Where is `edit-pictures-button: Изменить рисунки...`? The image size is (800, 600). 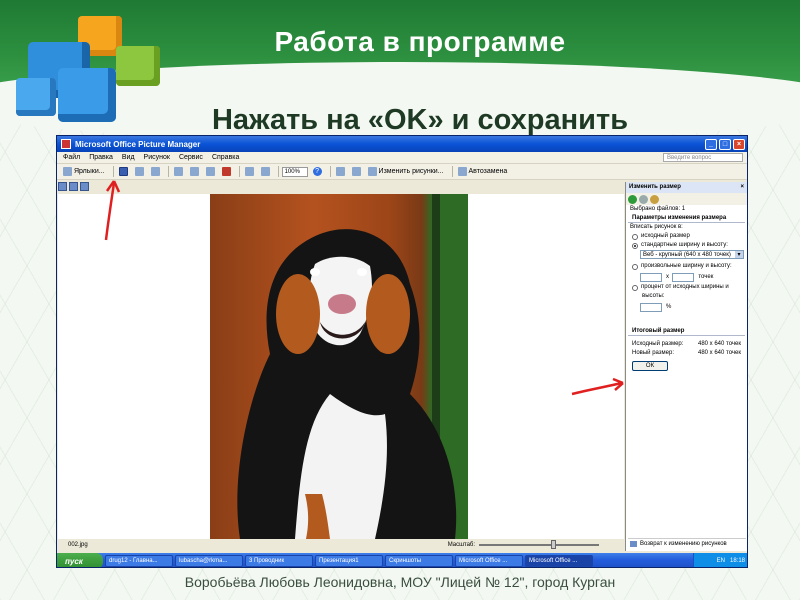
edit-pictures-button: Изменить рисунки... is located at coordinates (406, 172).